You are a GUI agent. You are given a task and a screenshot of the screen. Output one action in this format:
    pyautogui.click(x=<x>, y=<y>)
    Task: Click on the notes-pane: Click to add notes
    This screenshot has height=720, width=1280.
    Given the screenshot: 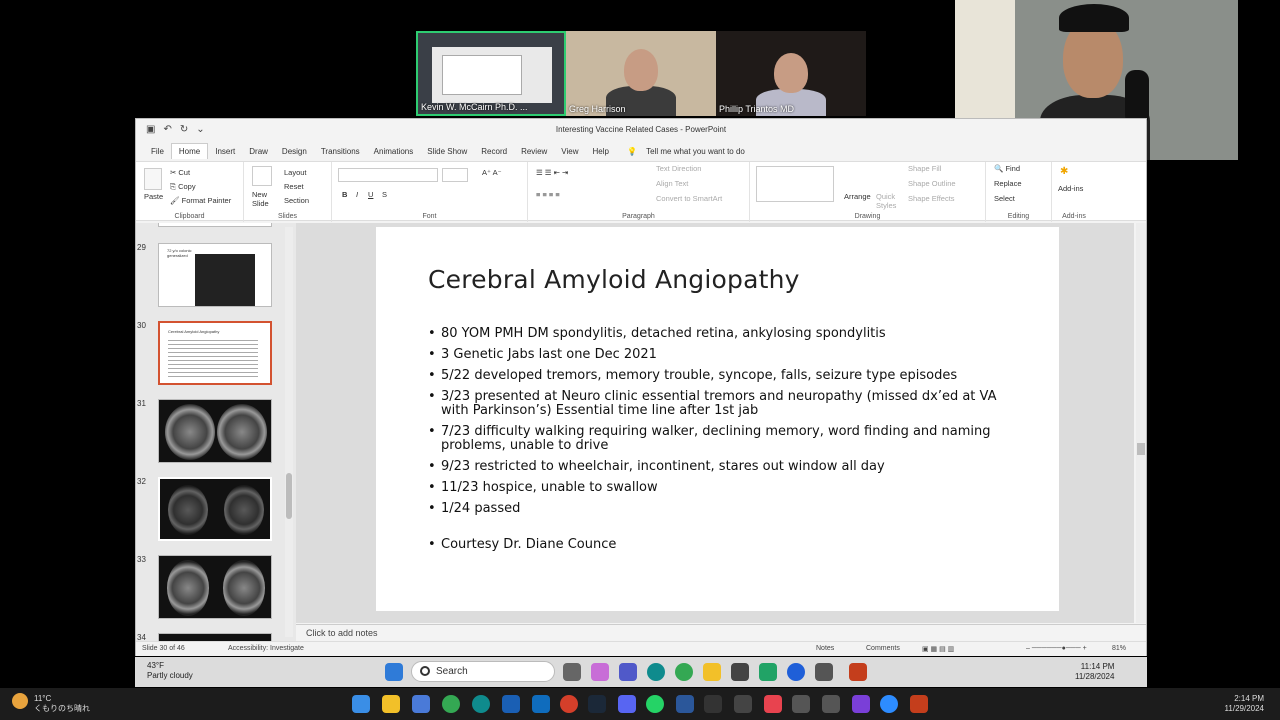 What is the action you would take?
    pyautogui.click(x=721, y=632)
    